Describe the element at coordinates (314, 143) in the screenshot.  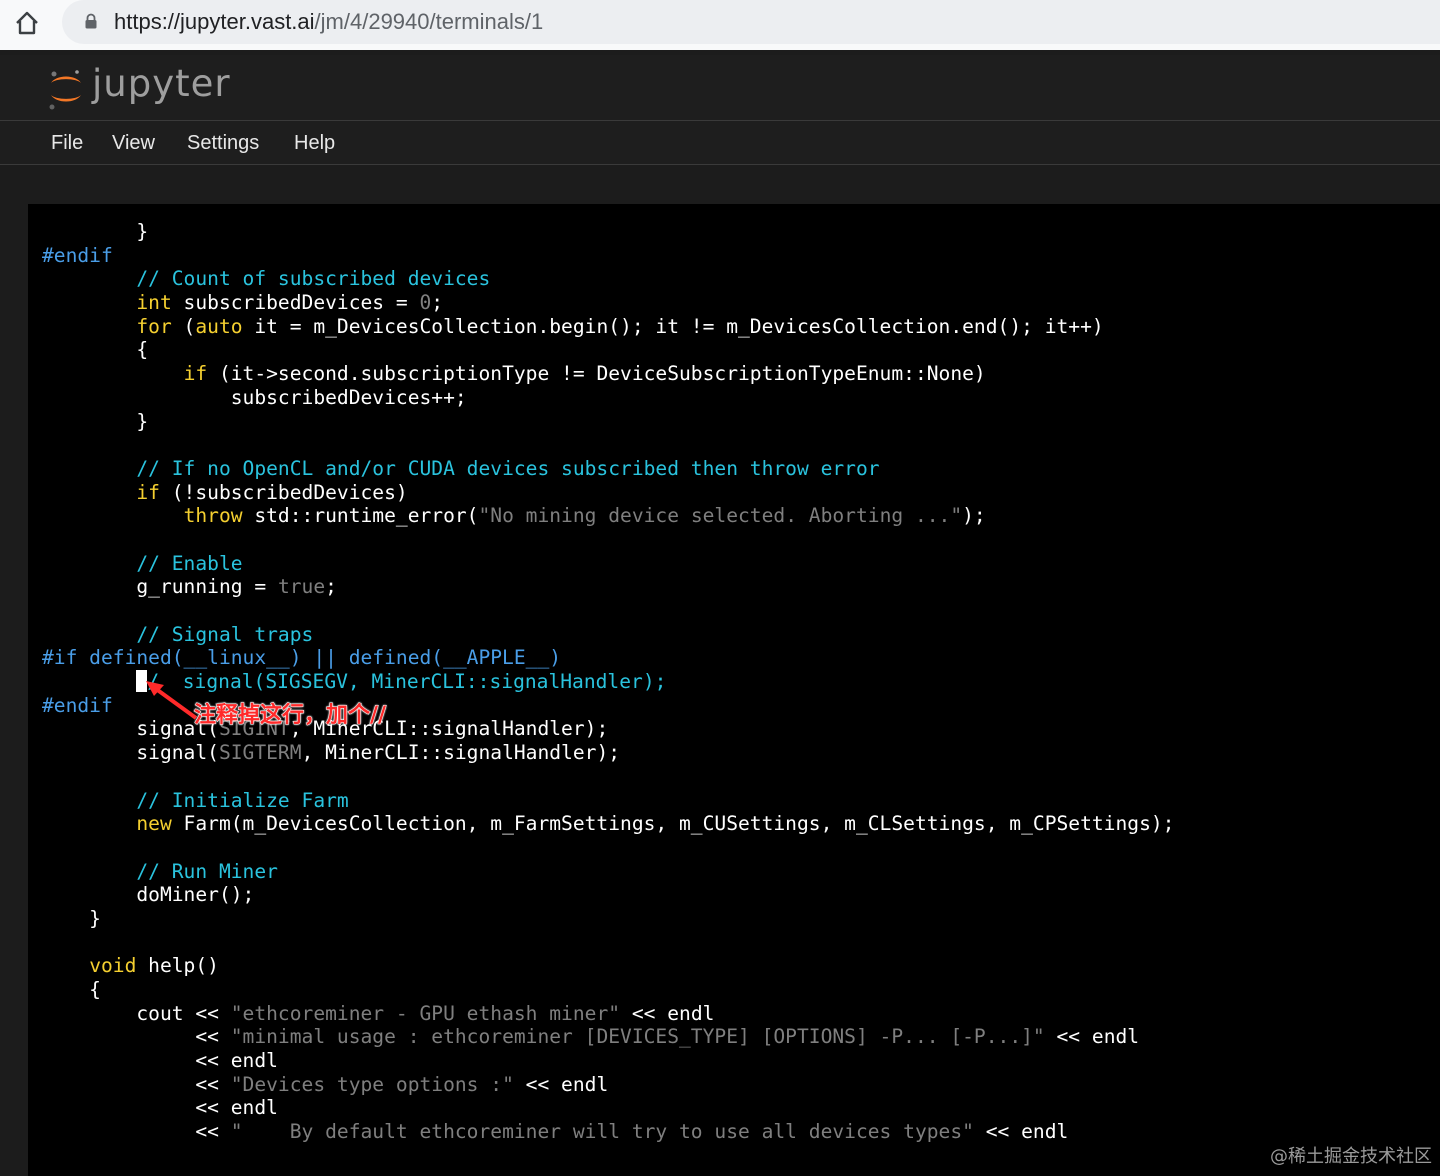
I see `menu-help: Help` at that location.